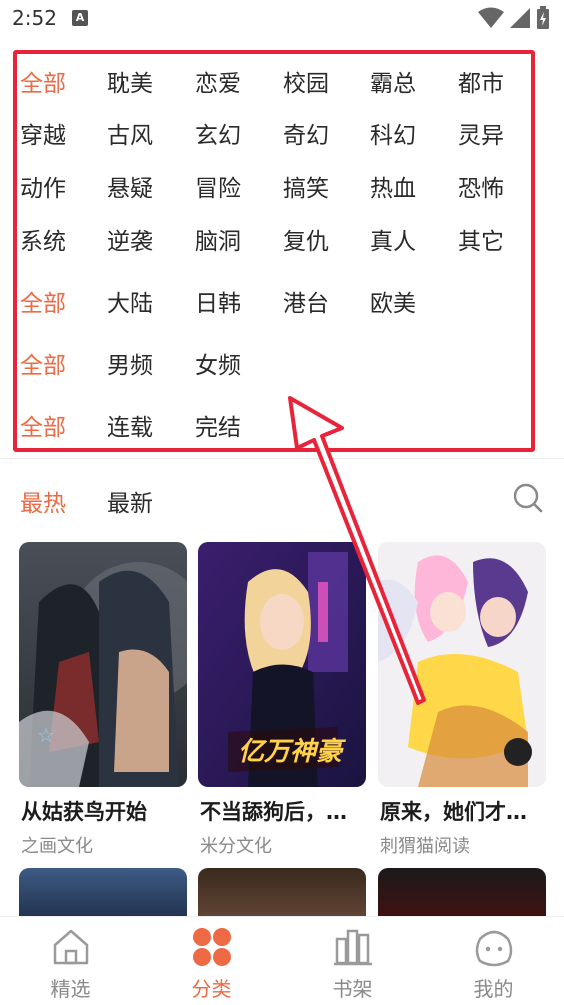 The image size is (564, 1005). I want to click on comic-card: 亿万神豪 不当舔狗后，… 米分文化, so click(282, 699).